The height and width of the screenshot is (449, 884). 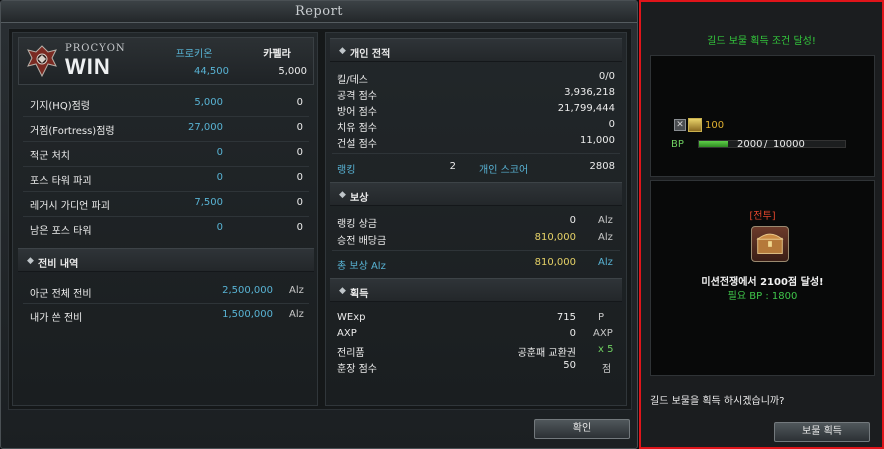 What do you see at coordinates (582, 429) in the screenshot?
I see `confirm-button: 확인` at bounding box center [582, 429].